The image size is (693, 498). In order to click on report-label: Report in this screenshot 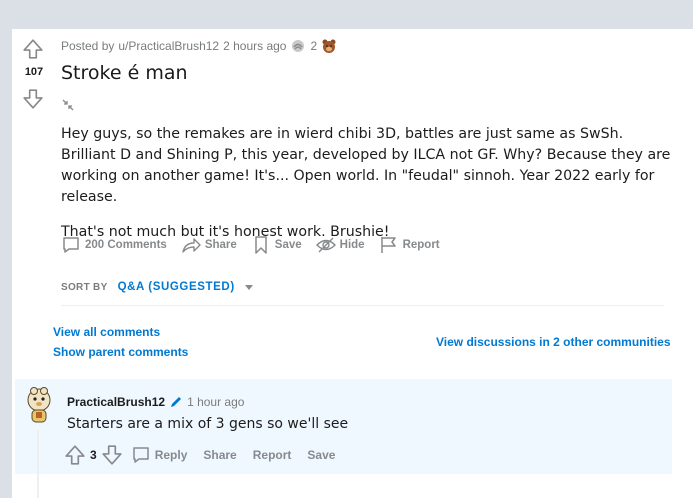, I will do `click(421, 245)`.